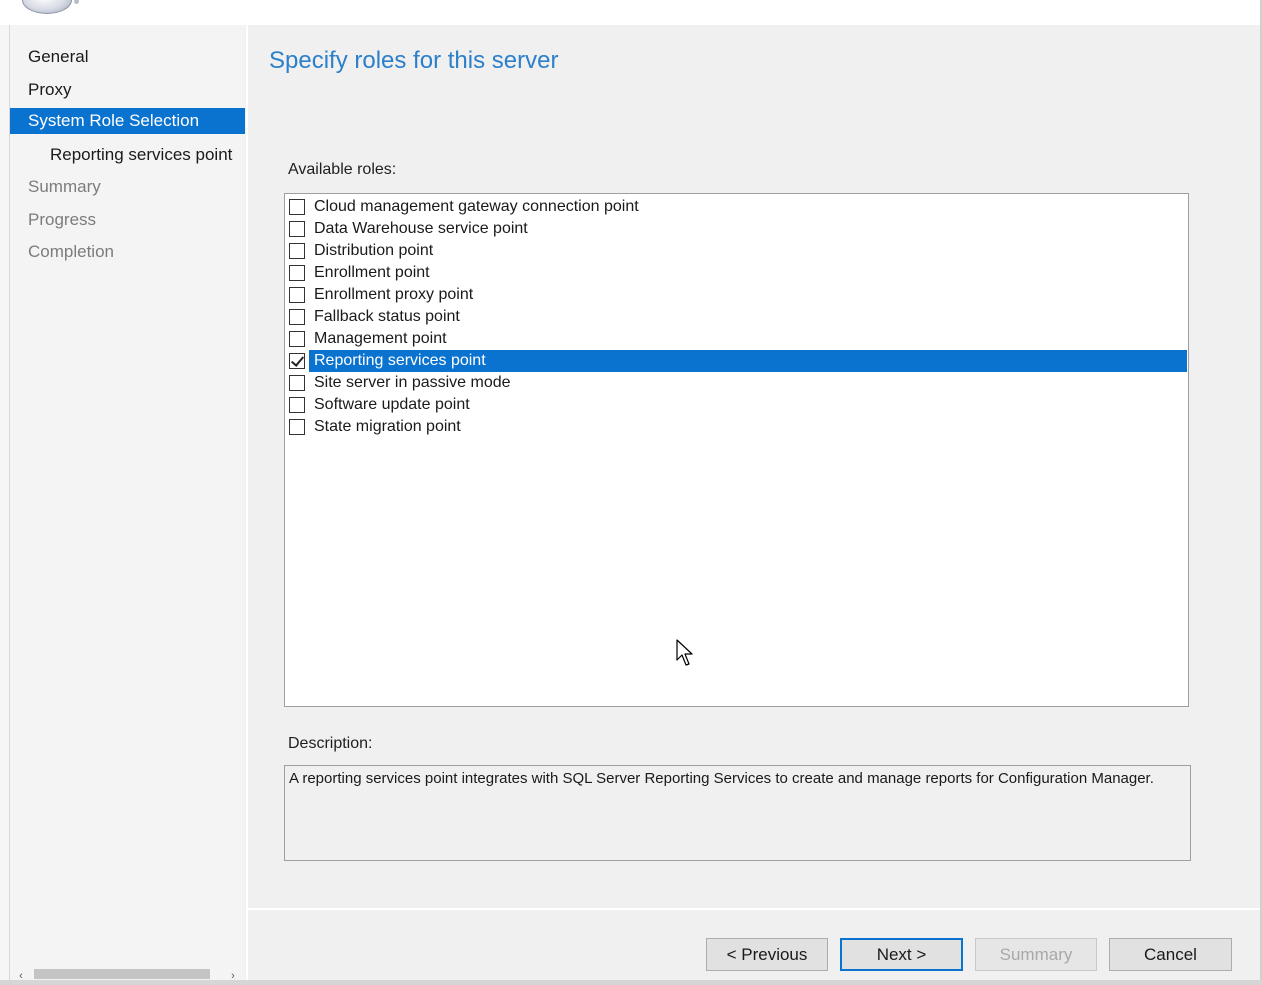 Image resolution: width=1262 pixels, height=985 pixels. I want to click on left-window-edge, so click(5, 505).